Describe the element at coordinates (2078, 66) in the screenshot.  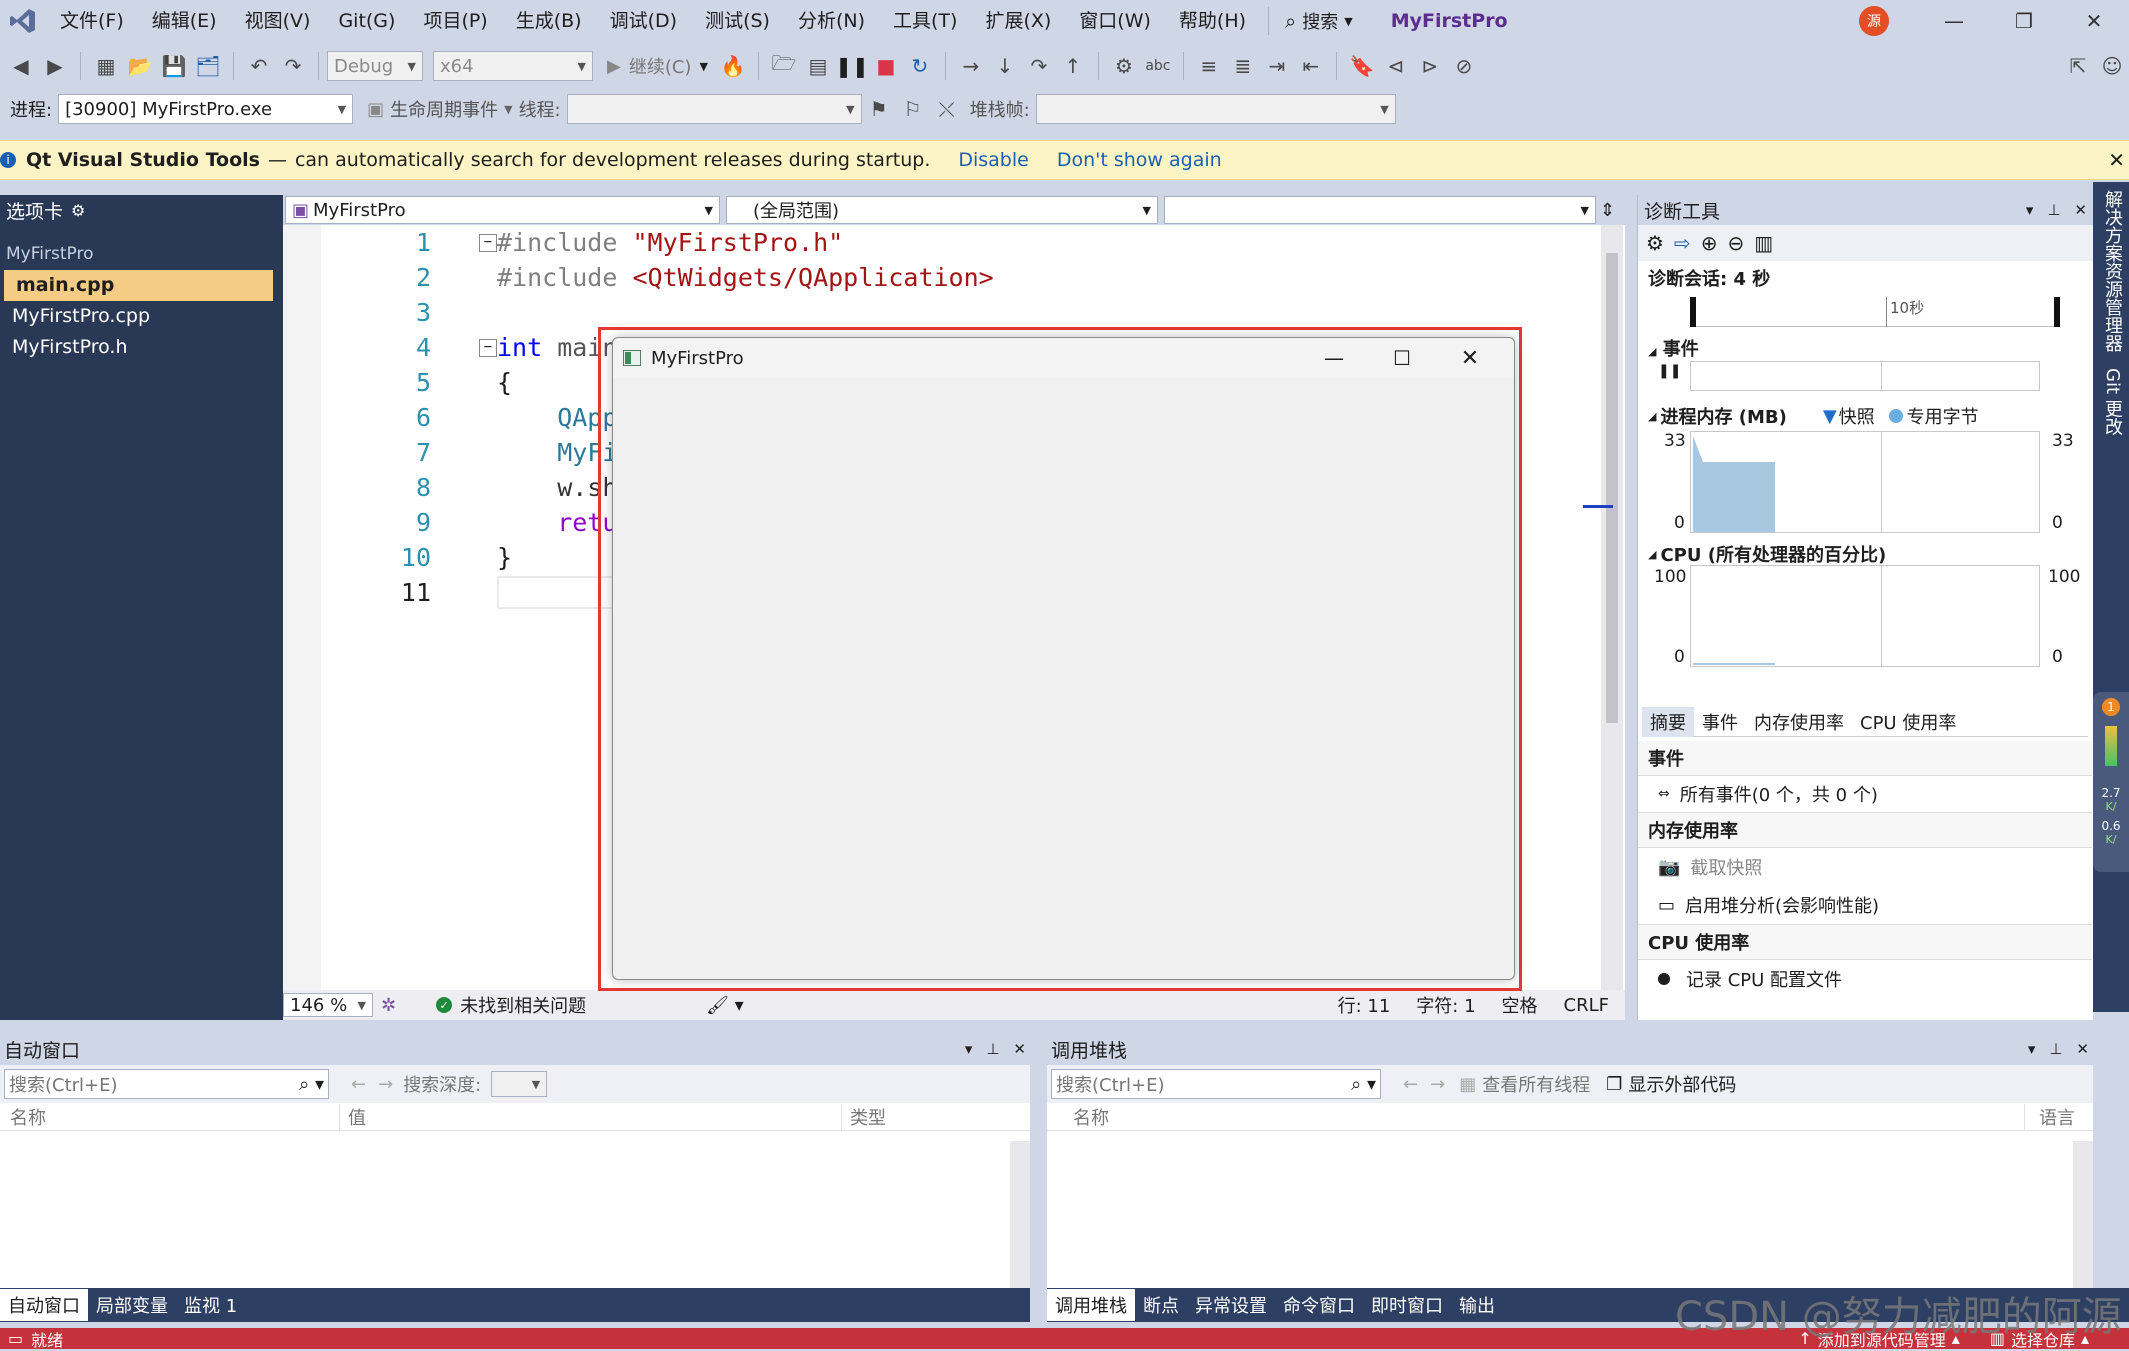
I see `share-icon: ⇱` at that location.